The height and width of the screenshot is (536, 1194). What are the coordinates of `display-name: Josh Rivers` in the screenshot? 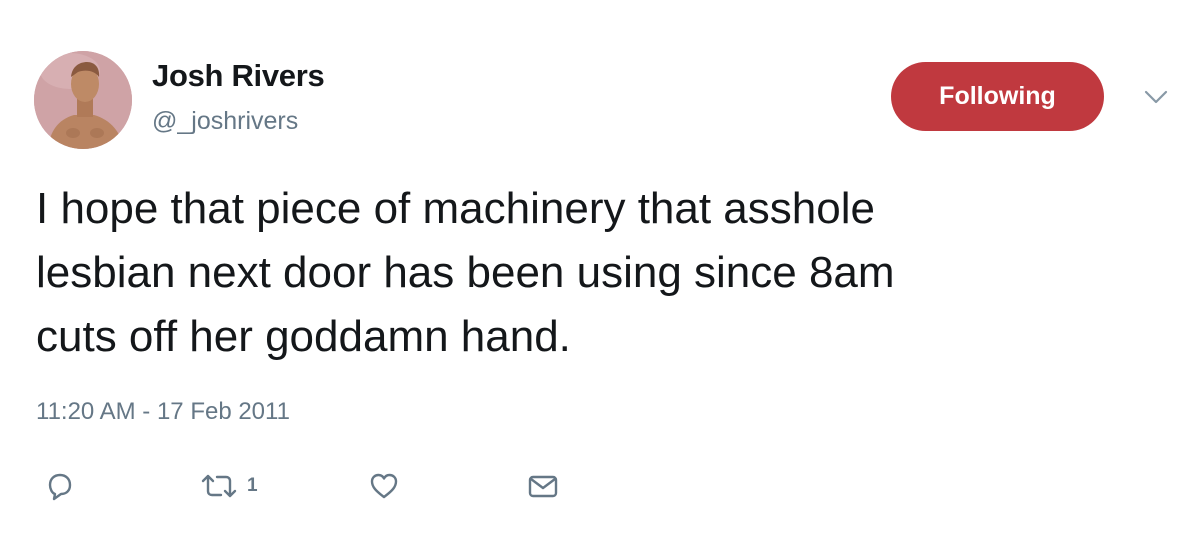 It's located at (238, 76).